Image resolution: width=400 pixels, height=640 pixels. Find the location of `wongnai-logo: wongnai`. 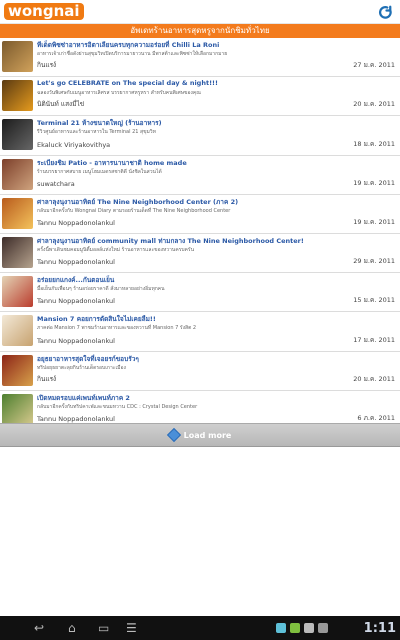

wongnai-logo: wongnai is located at coordinates (44, 11).